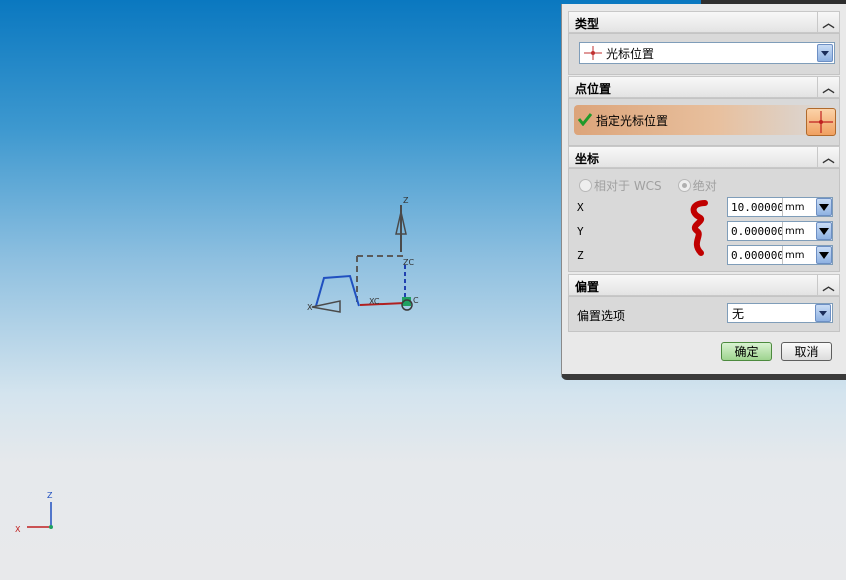  Describe the element at coordinates (628, 186) in the screenshot. I see `radio-relative-label: 相对于 WCS` at that location.